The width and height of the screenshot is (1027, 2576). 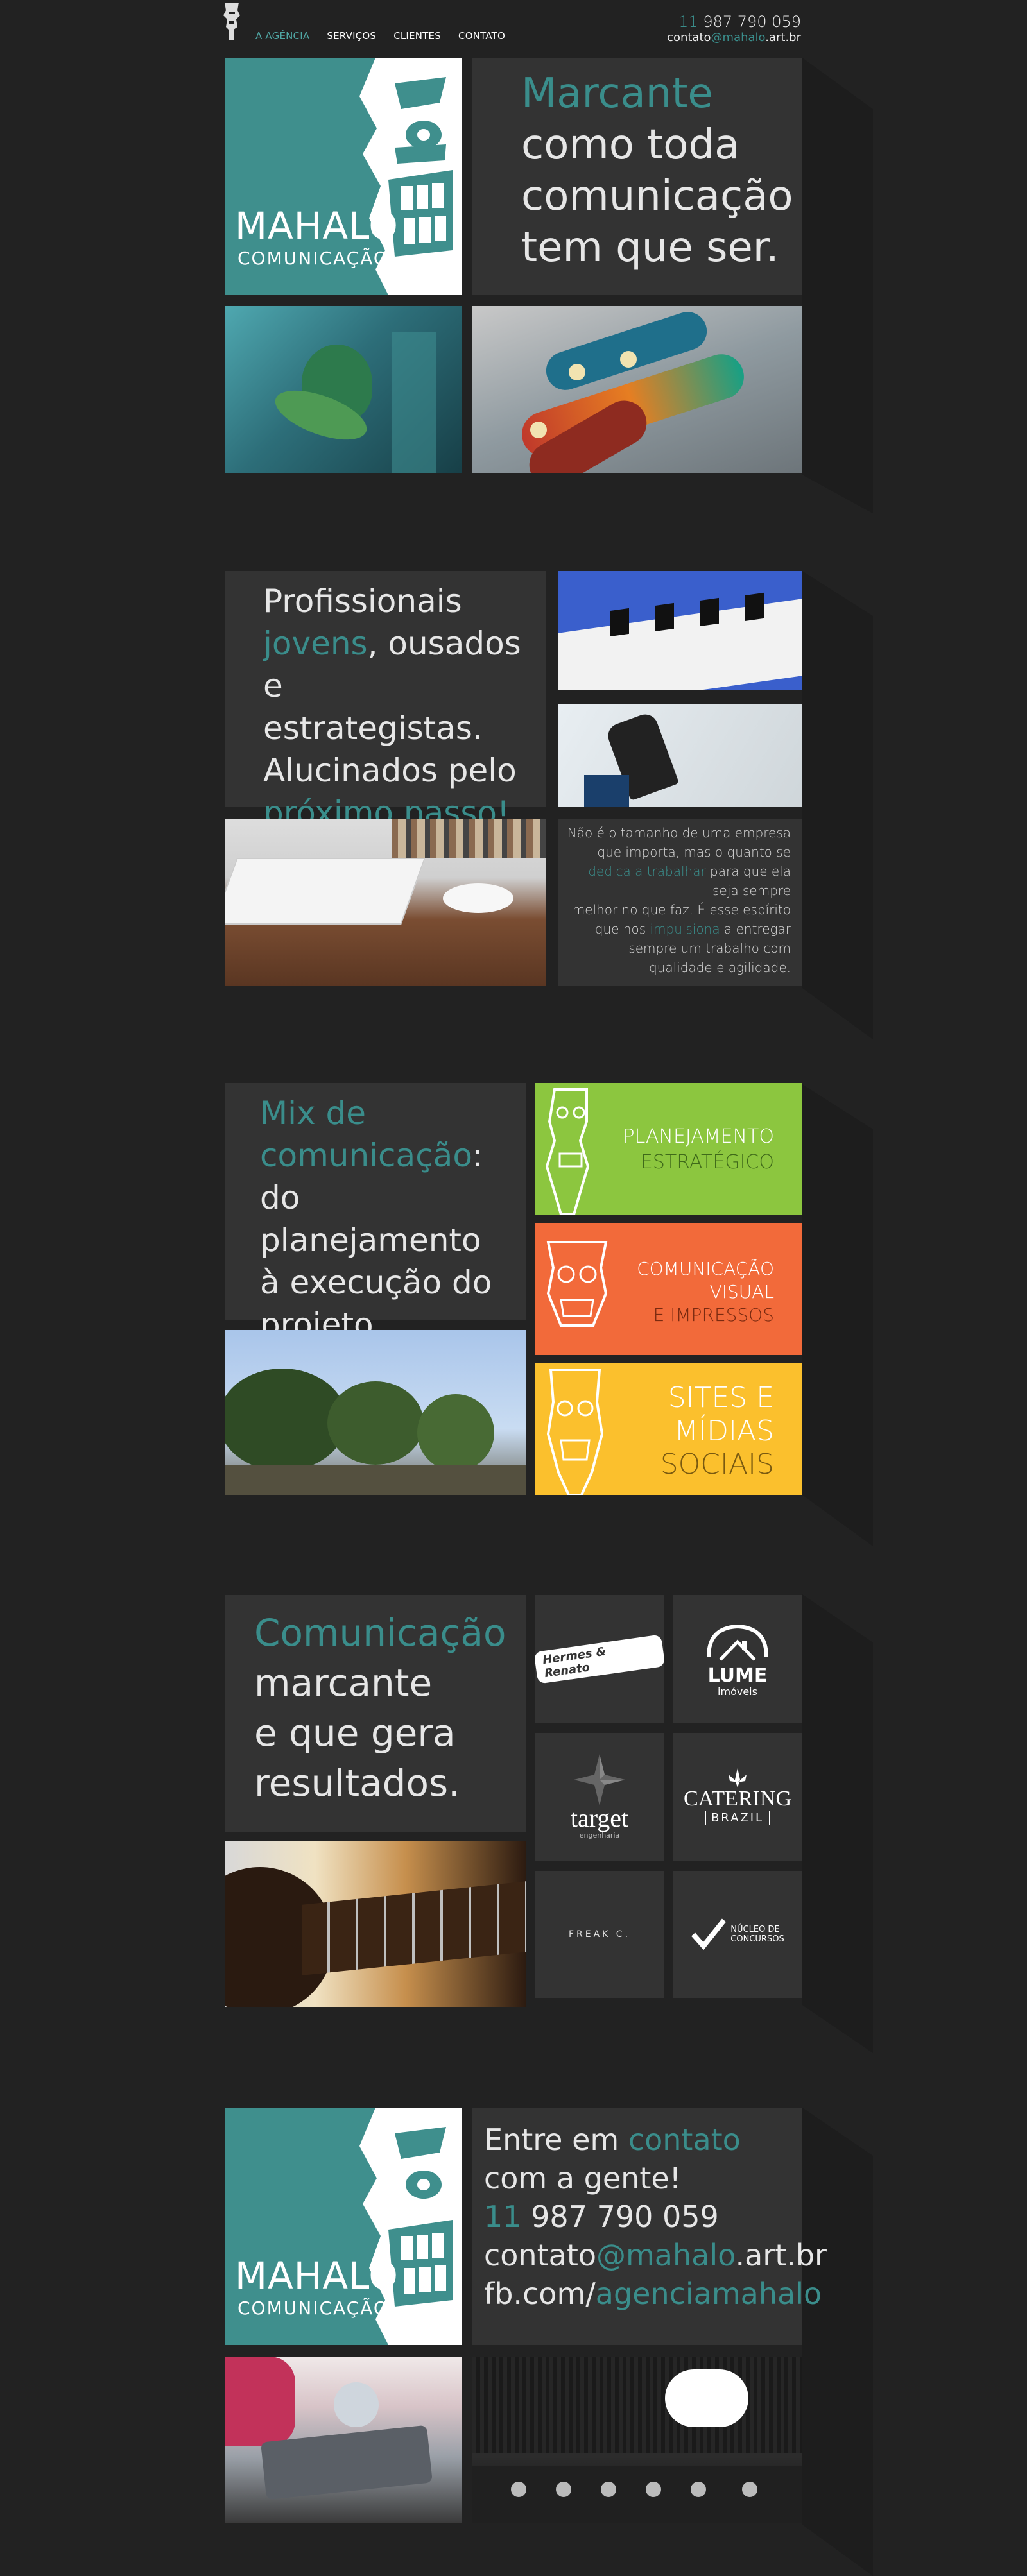 I want to click on services-line3: do planejamento, so click(x=370, y=1219).